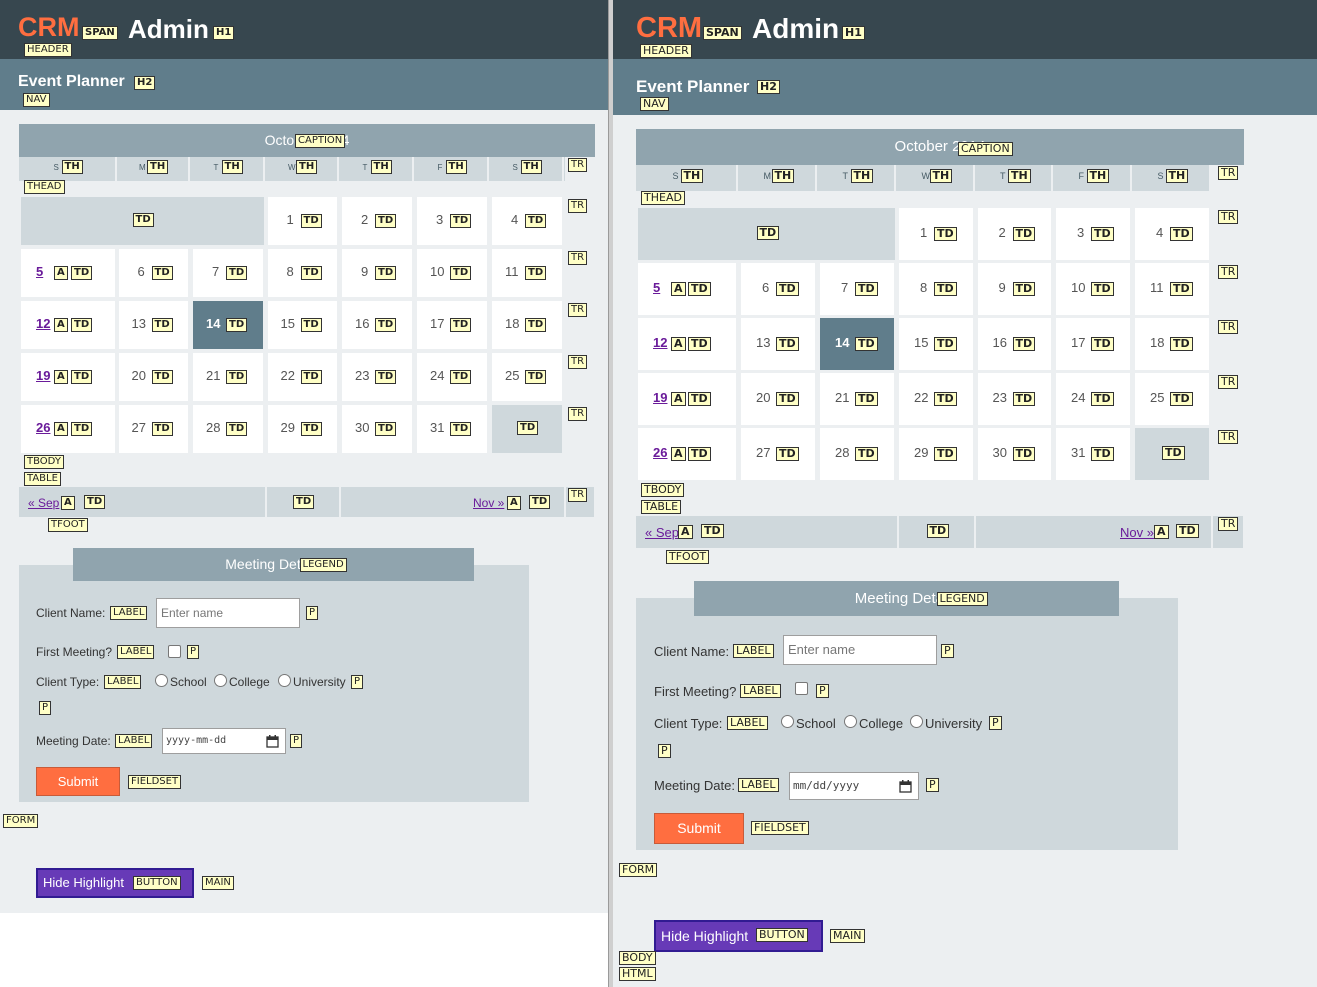  I want to click on brand-logo: CRM, so click(669, 28).